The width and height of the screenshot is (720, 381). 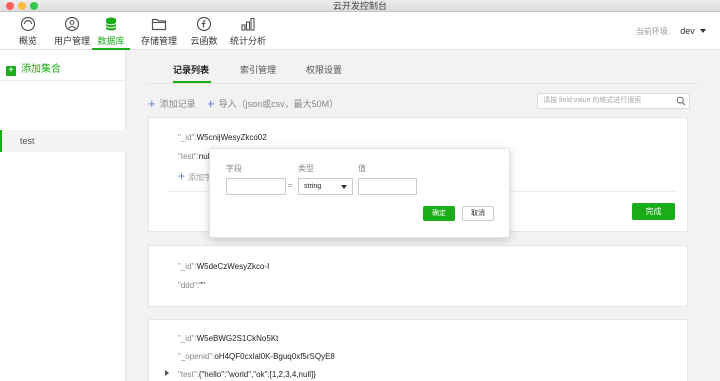 I want to click on minimize-window-button, so click(x=22, y=6).